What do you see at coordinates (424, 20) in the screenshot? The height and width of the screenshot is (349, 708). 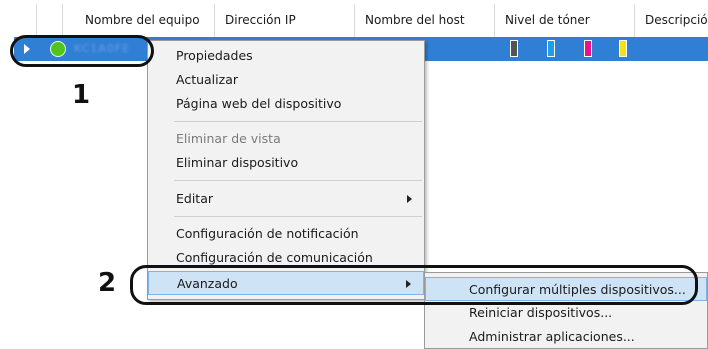 I see `column-header-host-name: Nombre del host` at bounding box center [424, 20].